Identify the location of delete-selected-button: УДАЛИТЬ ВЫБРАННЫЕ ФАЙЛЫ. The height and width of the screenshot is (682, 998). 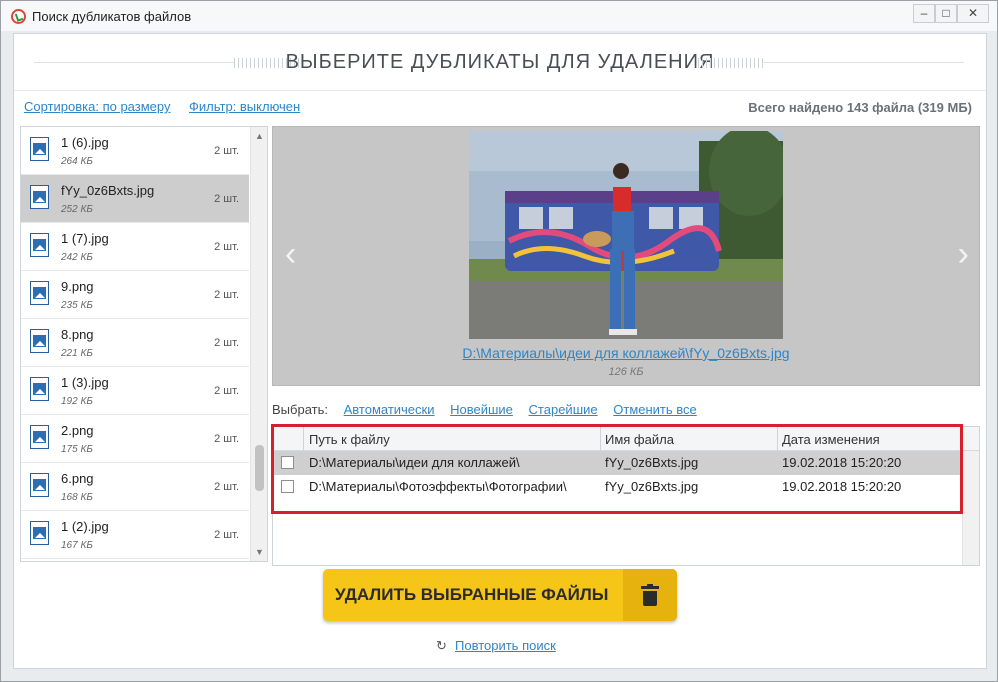
(500, 595).